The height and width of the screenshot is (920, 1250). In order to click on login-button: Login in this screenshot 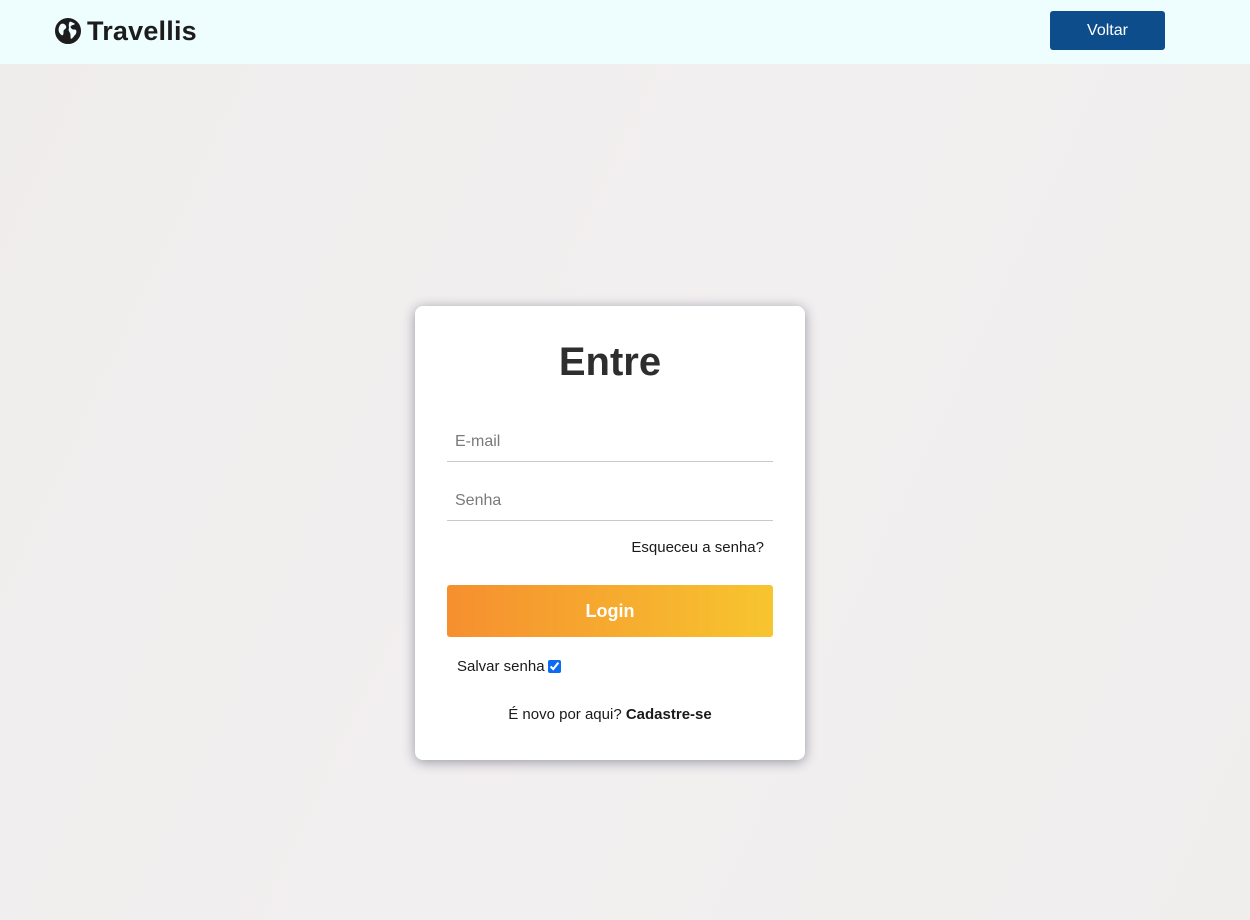, I will do `click(610, 611)`.